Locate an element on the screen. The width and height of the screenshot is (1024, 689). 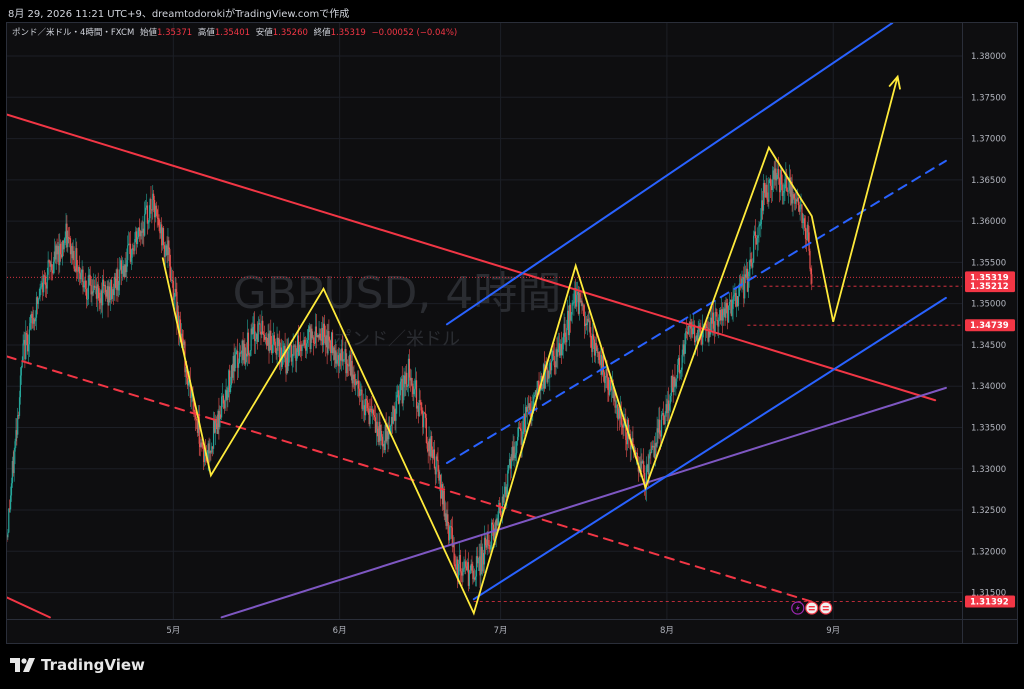
price-tick-label: 1.35500 is located at coordinates (988, 263).